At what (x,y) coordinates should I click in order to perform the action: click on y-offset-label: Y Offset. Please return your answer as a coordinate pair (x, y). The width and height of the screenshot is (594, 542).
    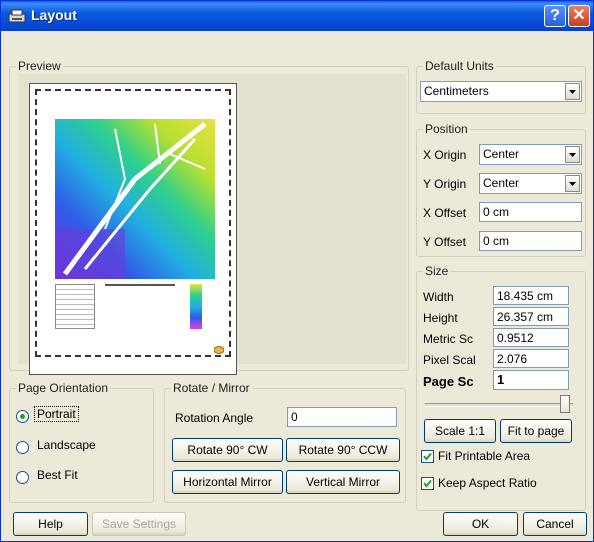
    Looking at the image, I should click on (444, 242).